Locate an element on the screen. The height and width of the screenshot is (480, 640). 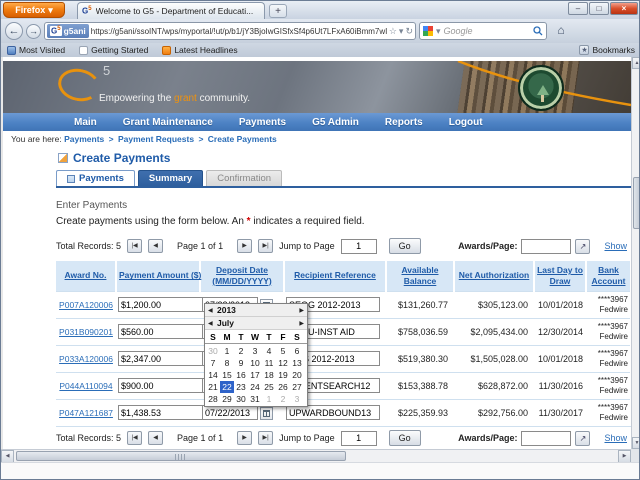
calendar-day: 12 is located at coordinates (283, 363).